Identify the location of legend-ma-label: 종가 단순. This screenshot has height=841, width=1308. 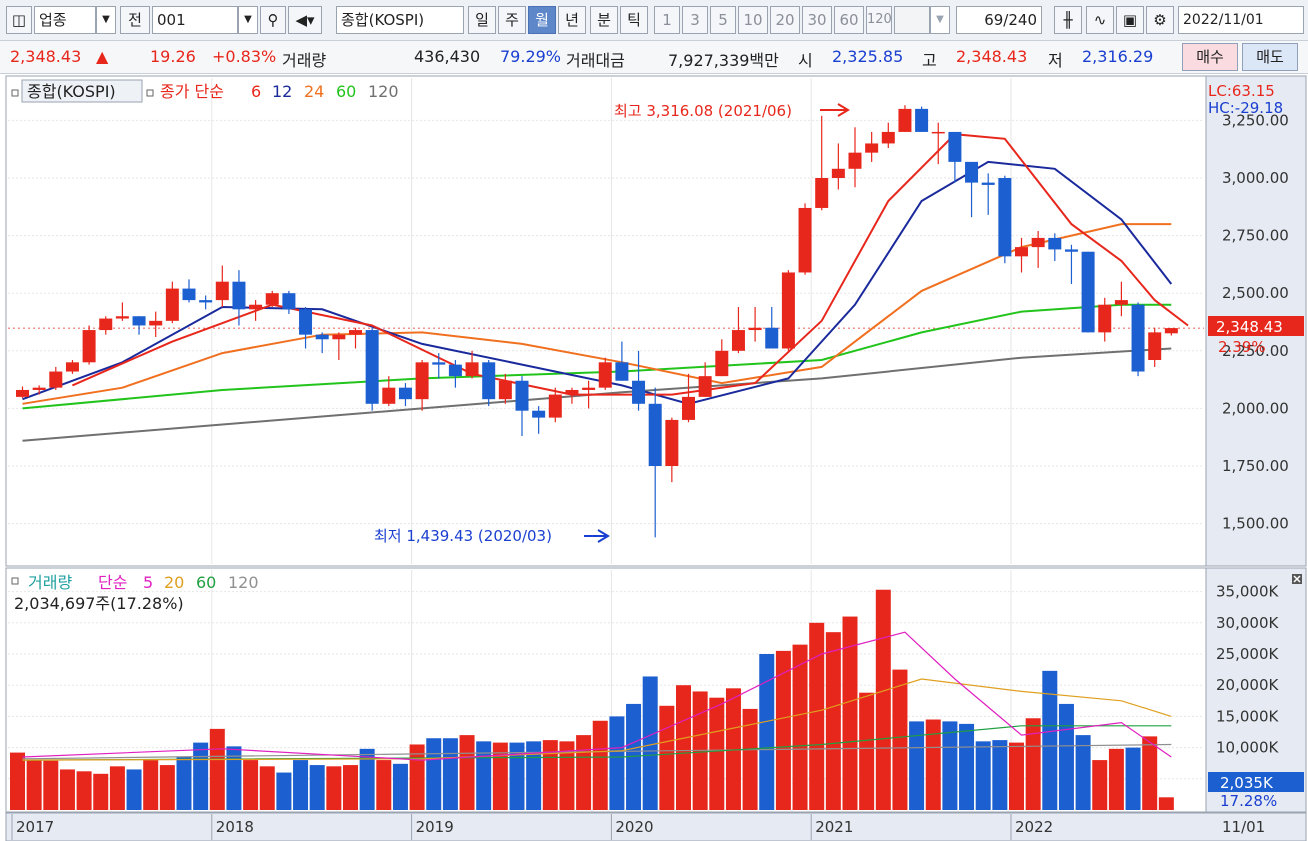
(192, 91).